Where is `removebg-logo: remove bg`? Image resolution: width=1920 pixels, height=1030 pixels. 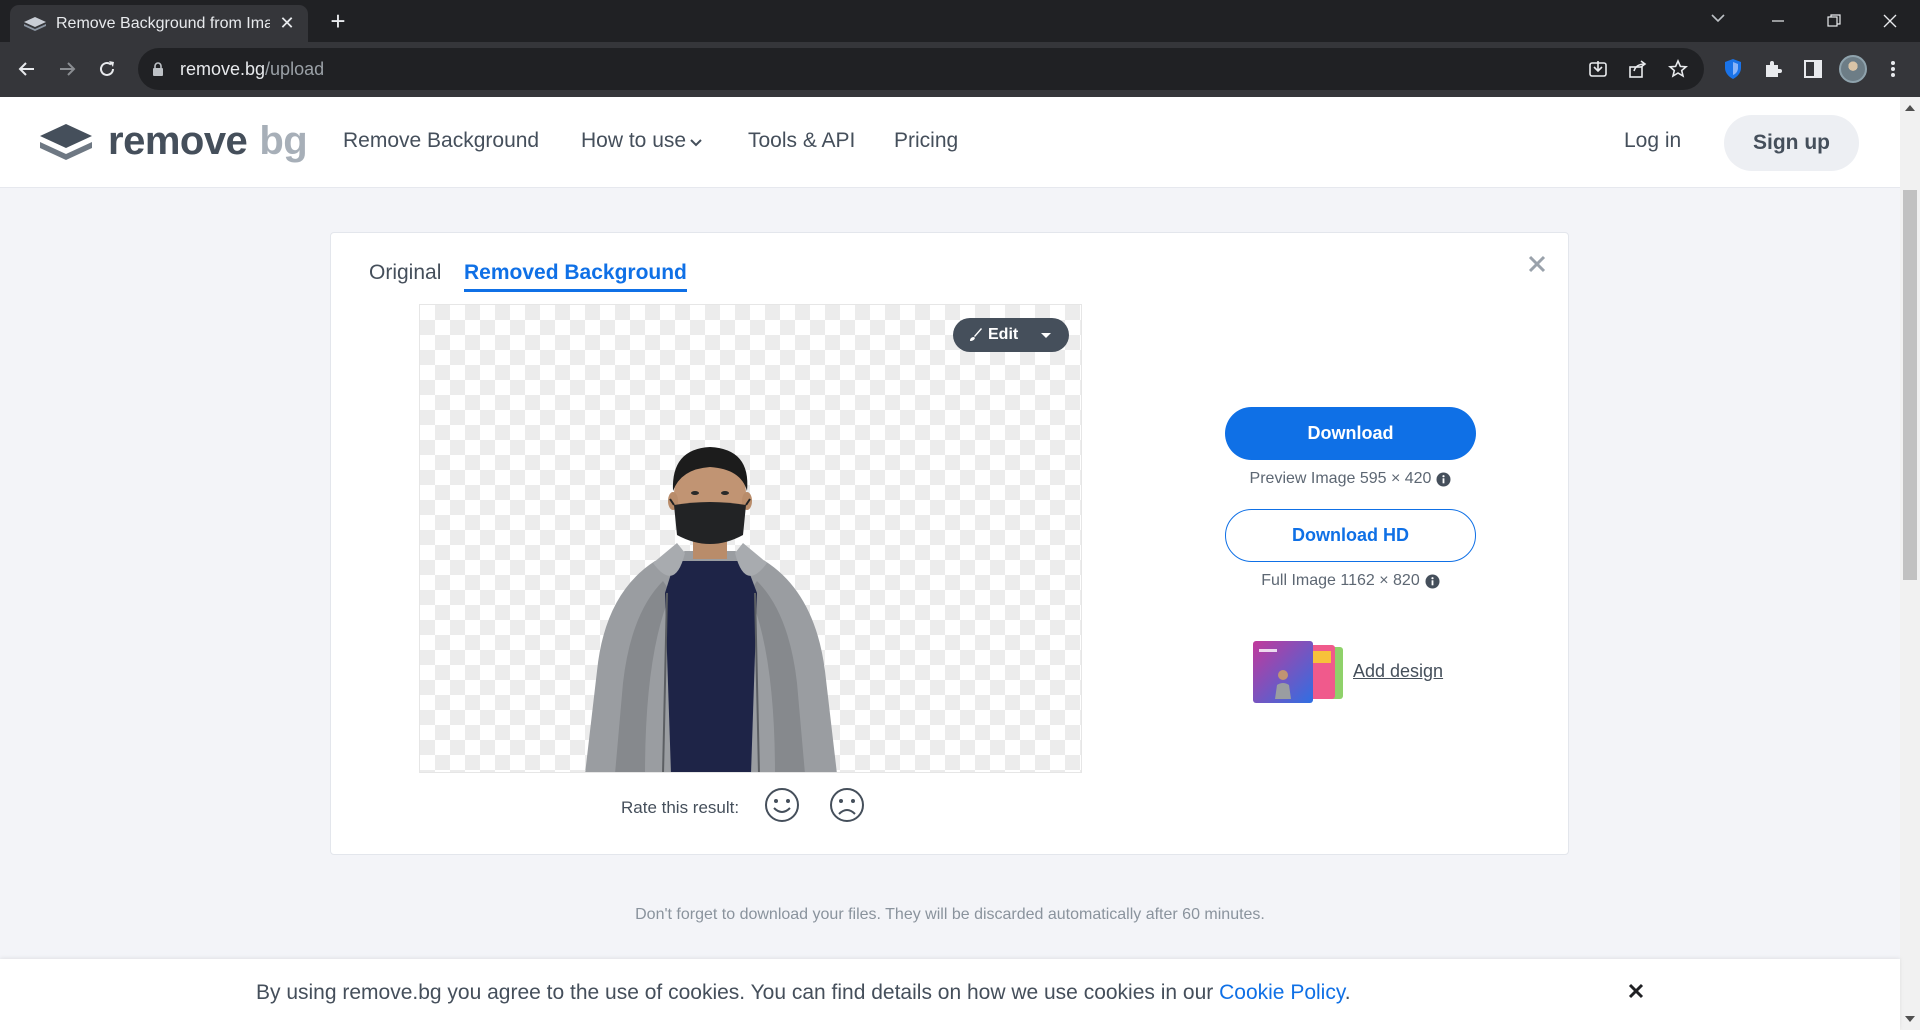
removebg-logo: remove bg is located at coordinates (173, 141).